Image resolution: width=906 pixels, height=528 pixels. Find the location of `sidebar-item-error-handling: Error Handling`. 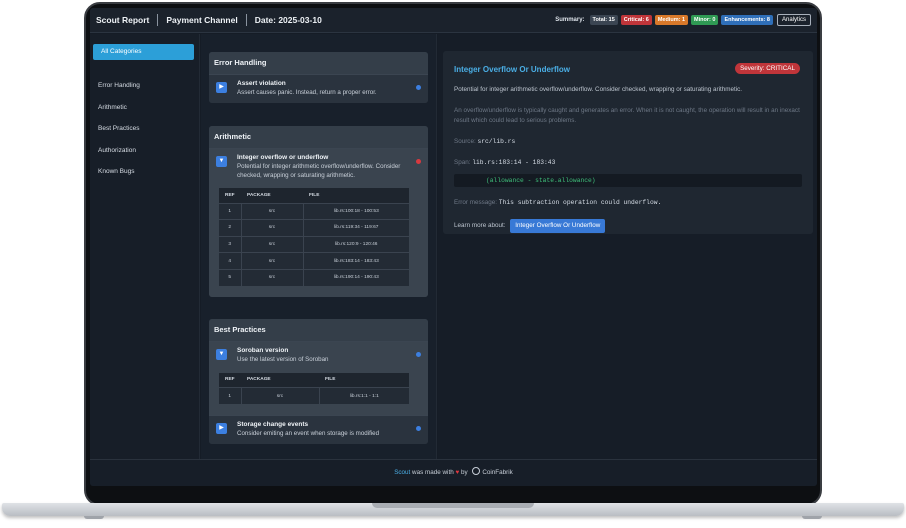

sidebar-item-error-handling: Error Handling is located at coordinates (145, 86).